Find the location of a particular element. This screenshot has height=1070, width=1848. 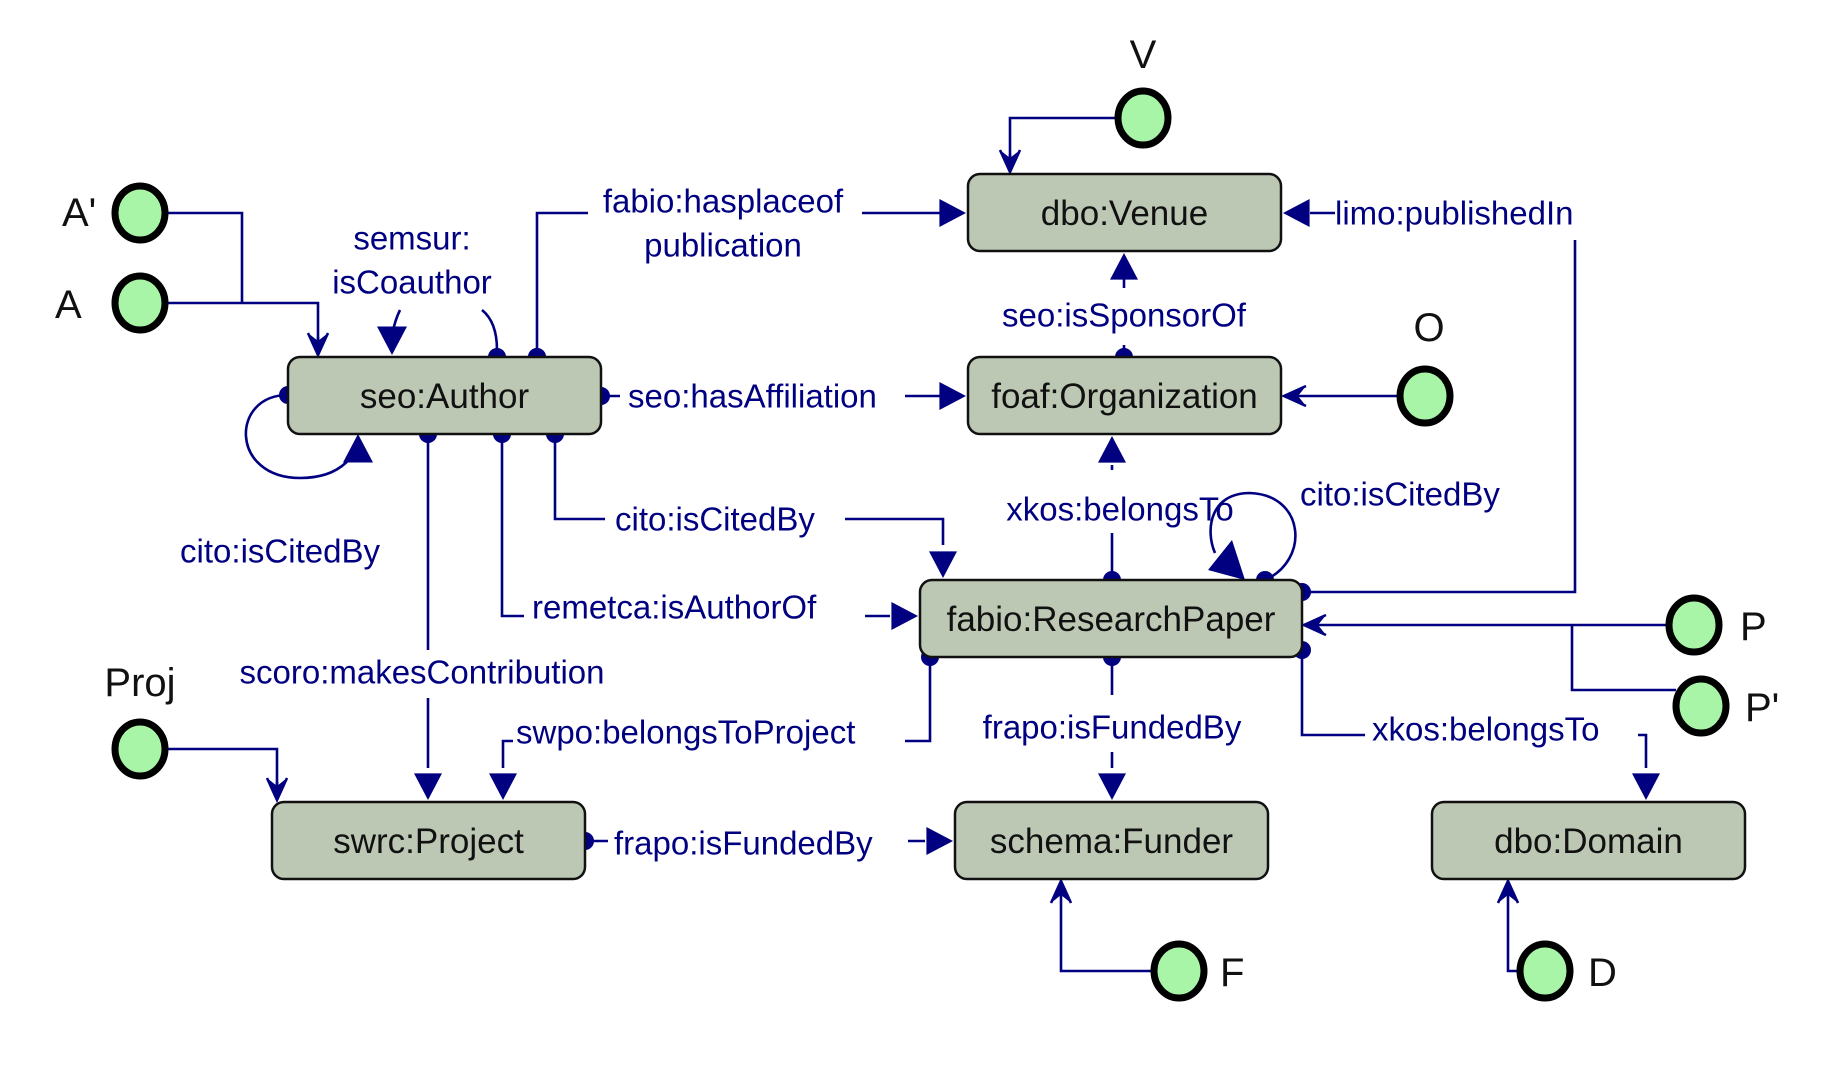

edge-label-paper-belongs-domain: xkos:belongsTo is located at coordinates (1485, 729).